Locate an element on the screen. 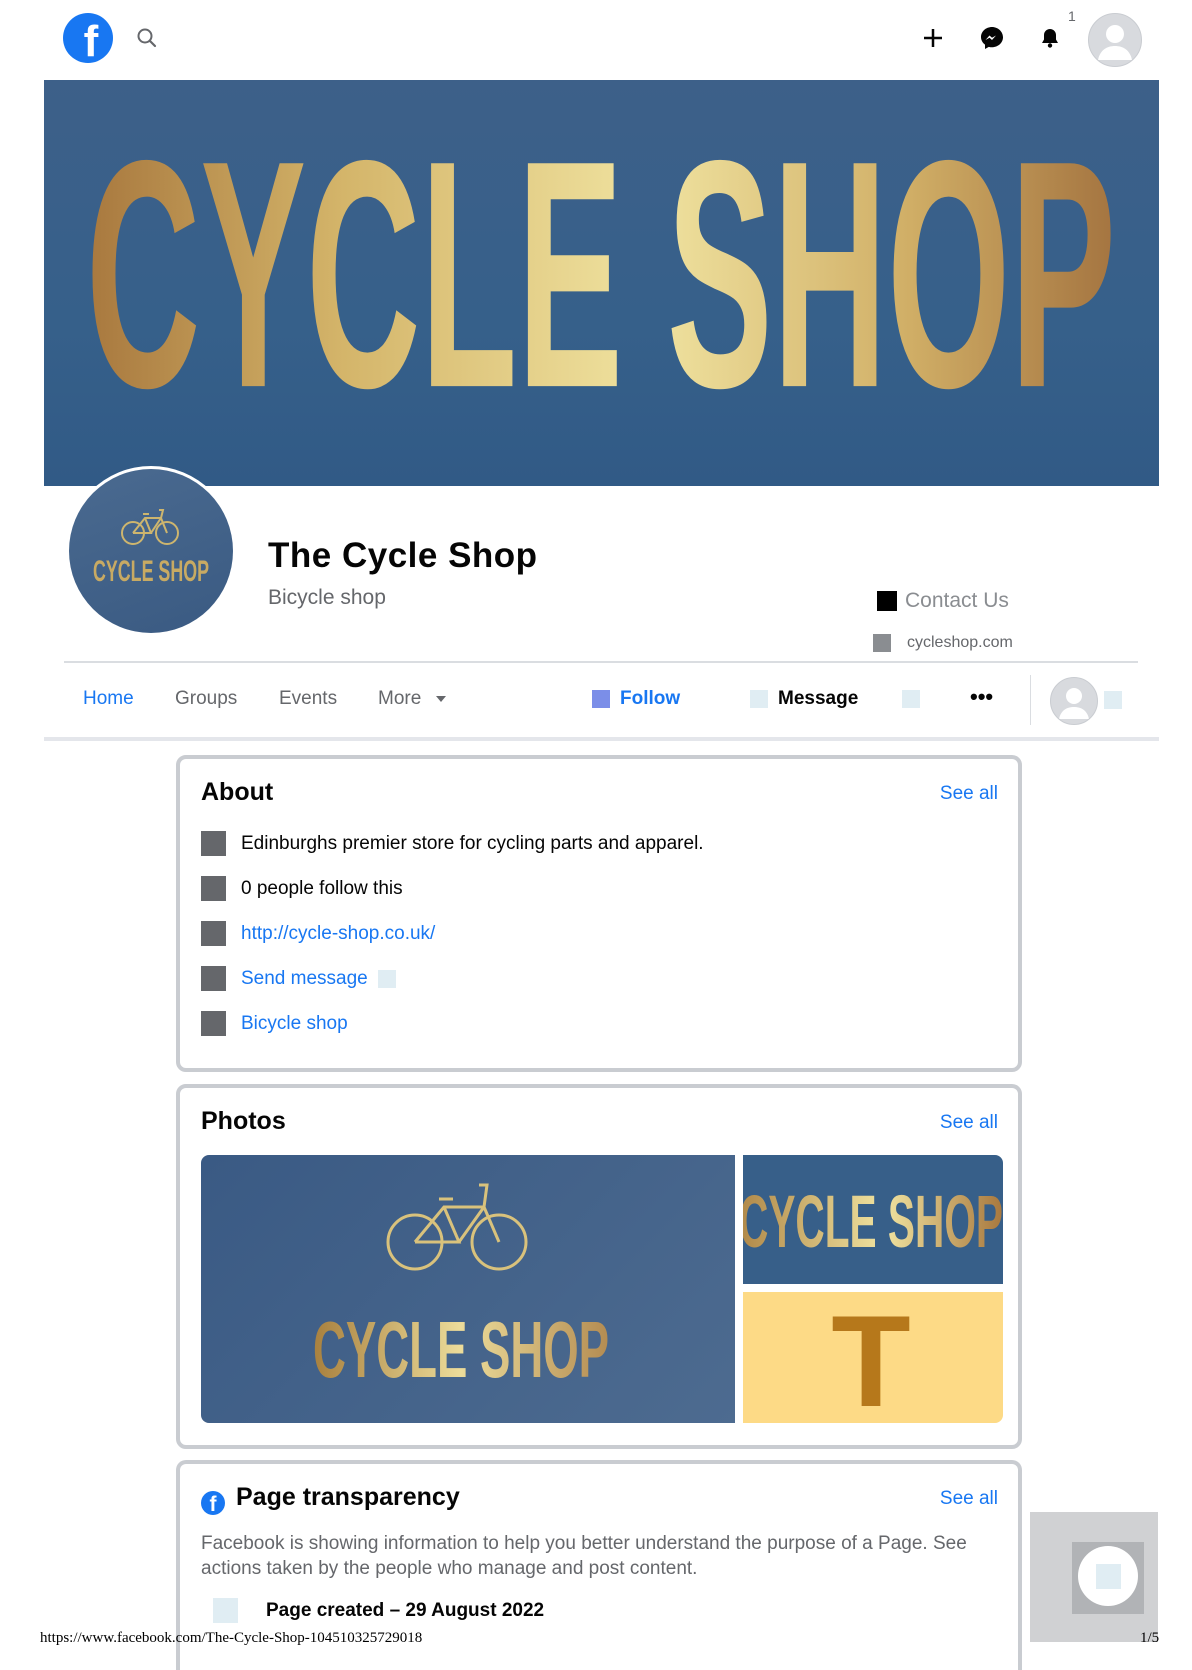 The image size is (1192, 1670). photos-title: Photos is located at coordinates (243, 1121).